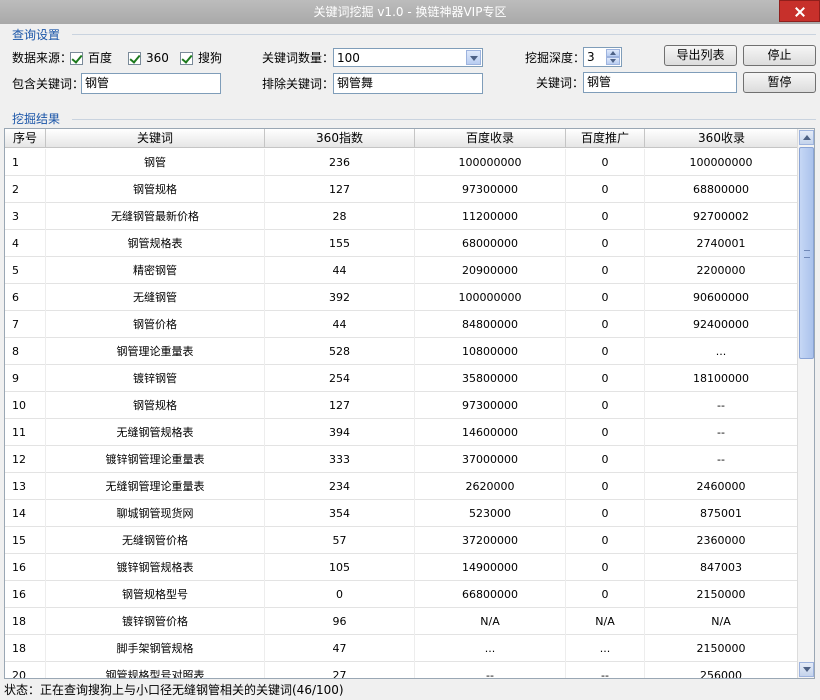 This screenshot has width=820, height=700. I want to click on source-sogou-checkbox, so click(186, 58).